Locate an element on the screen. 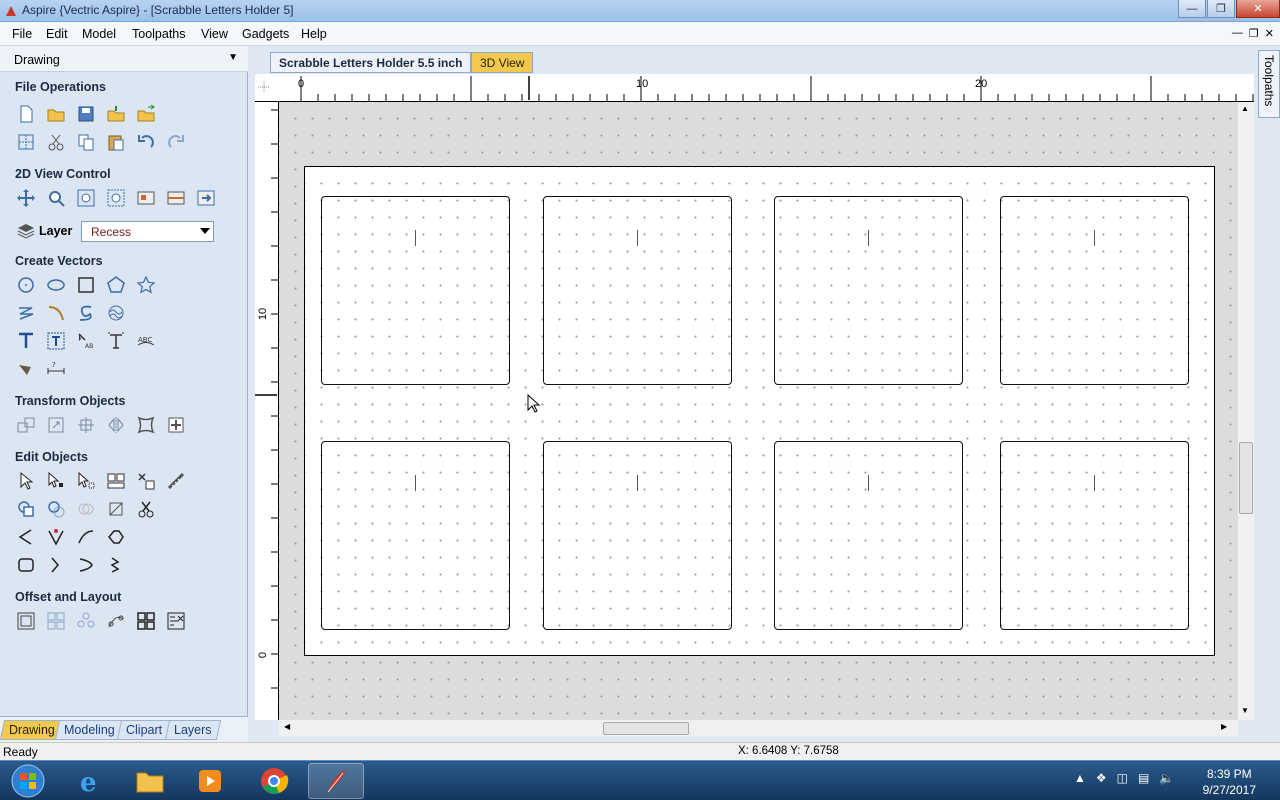  draw-shape-icon is located at coordinates (26, 369).